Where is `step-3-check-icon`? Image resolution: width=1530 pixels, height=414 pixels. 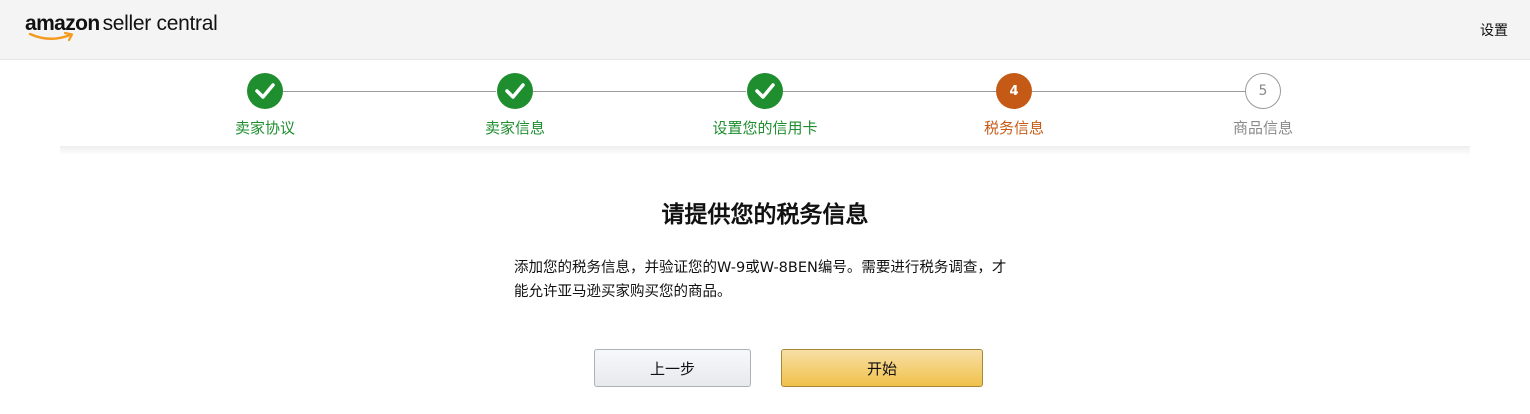 step-3-check-icon is located at coordinates (765, 91).